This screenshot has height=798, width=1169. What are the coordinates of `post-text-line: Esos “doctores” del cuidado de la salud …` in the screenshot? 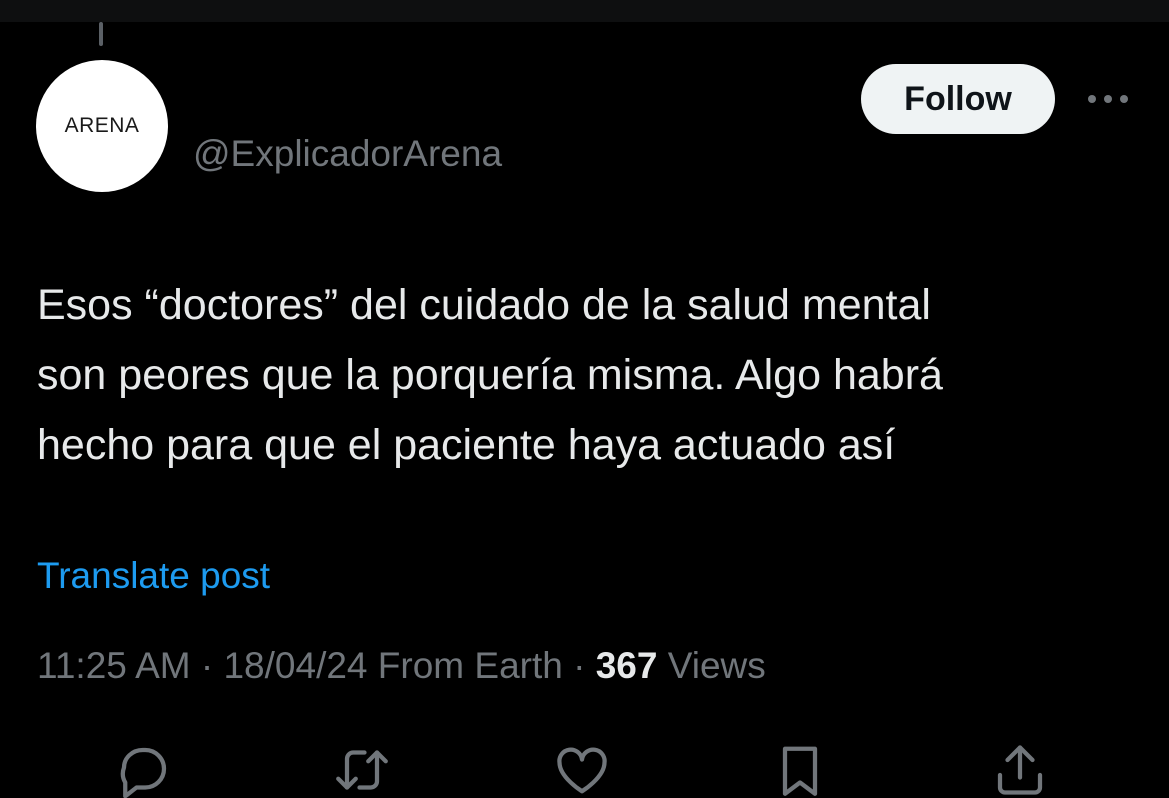 It's located at (484, 305).